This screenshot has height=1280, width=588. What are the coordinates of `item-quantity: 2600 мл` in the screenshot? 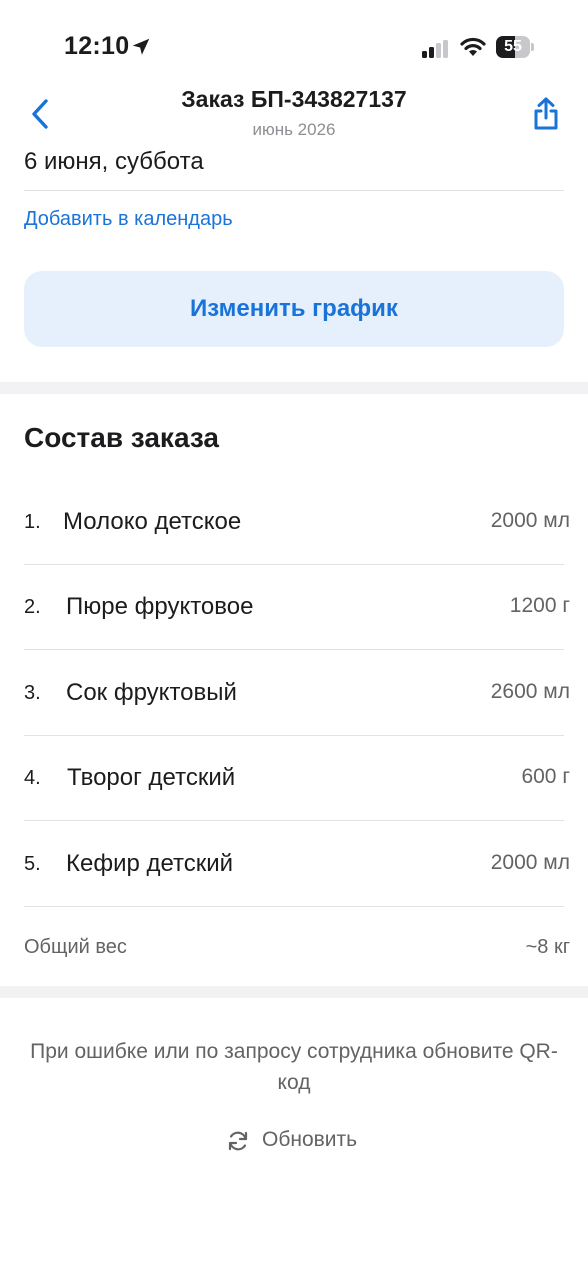 It's located at (530, 691).